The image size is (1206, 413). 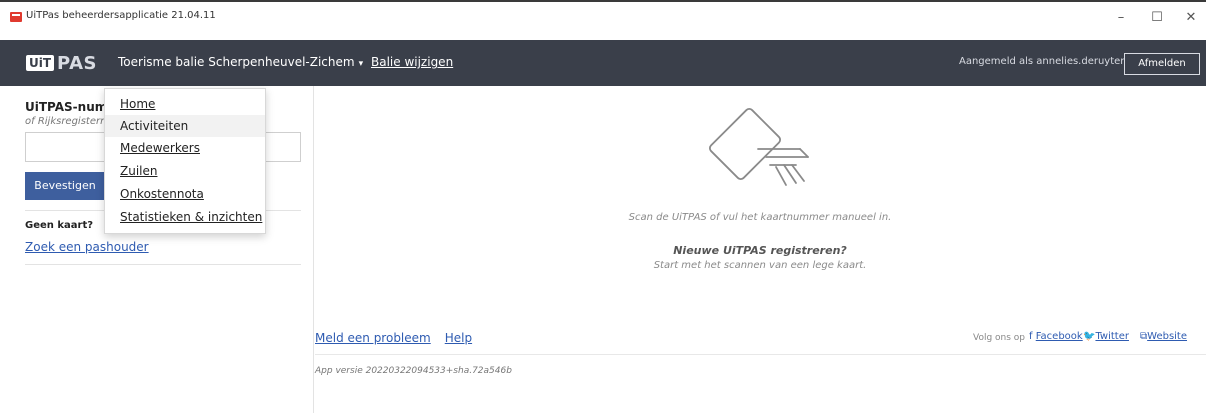 What do you see at coordinates (1121, 18) in the screenshot?
I see `minimize-button: –` at bounding box center [1121, 18].